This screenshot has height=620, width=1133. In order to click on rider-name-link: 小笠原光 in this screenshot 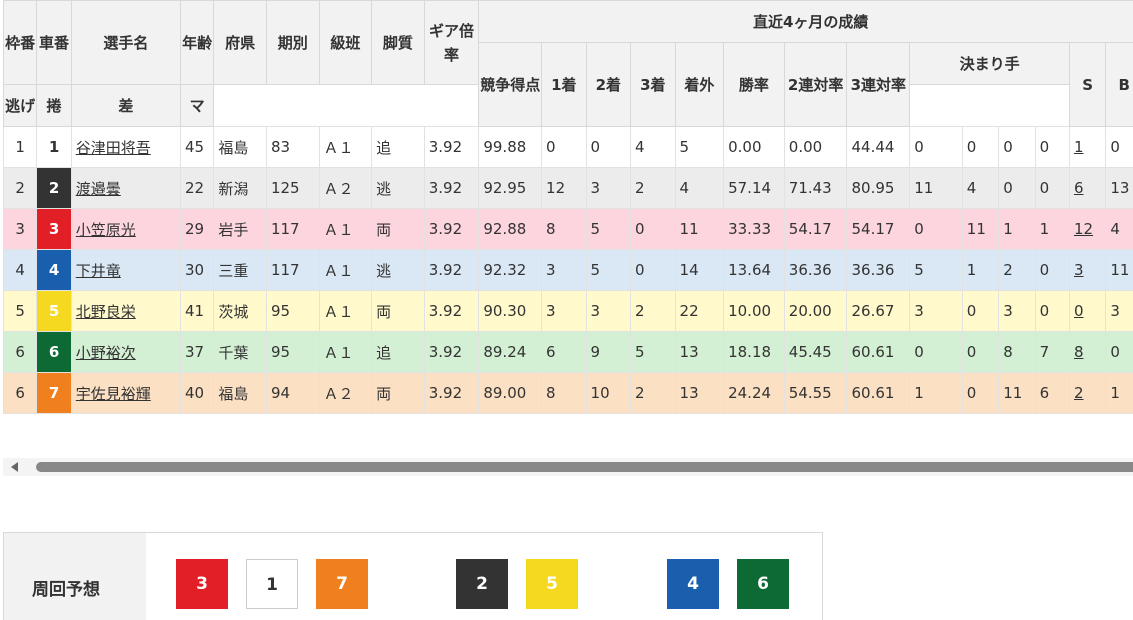, I will do `click(106, 230)`.